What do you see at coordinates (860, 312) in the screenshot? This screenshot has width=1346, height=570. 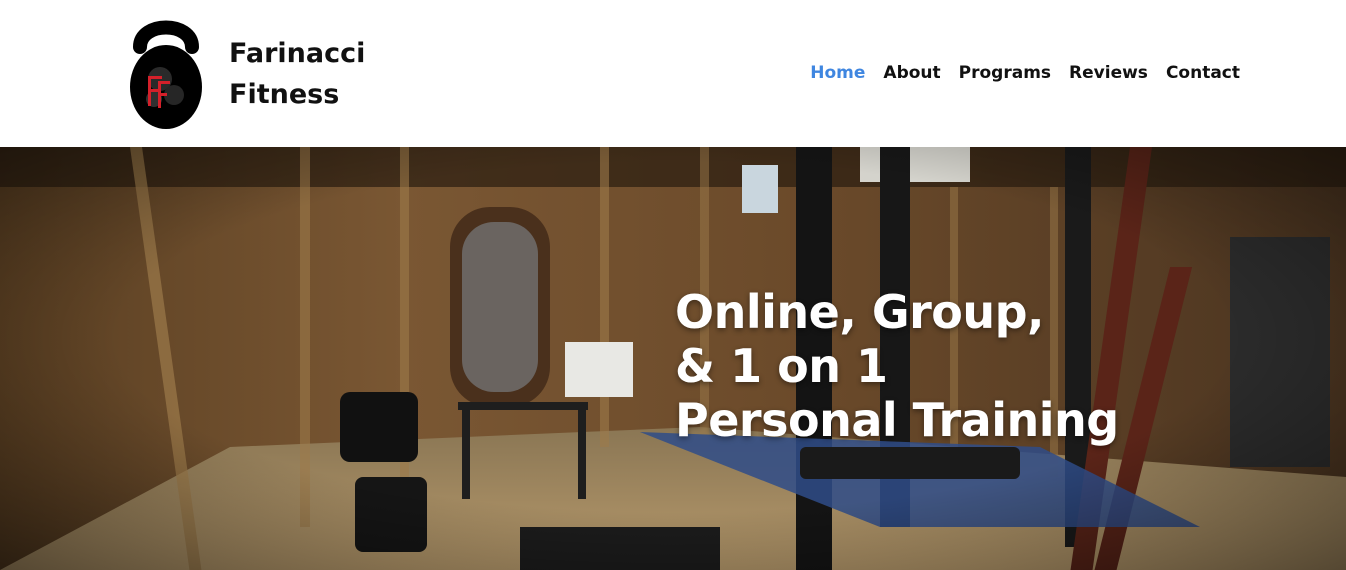 I see `hero-line-1: Online, Group,` at bounding box center [860, 312].